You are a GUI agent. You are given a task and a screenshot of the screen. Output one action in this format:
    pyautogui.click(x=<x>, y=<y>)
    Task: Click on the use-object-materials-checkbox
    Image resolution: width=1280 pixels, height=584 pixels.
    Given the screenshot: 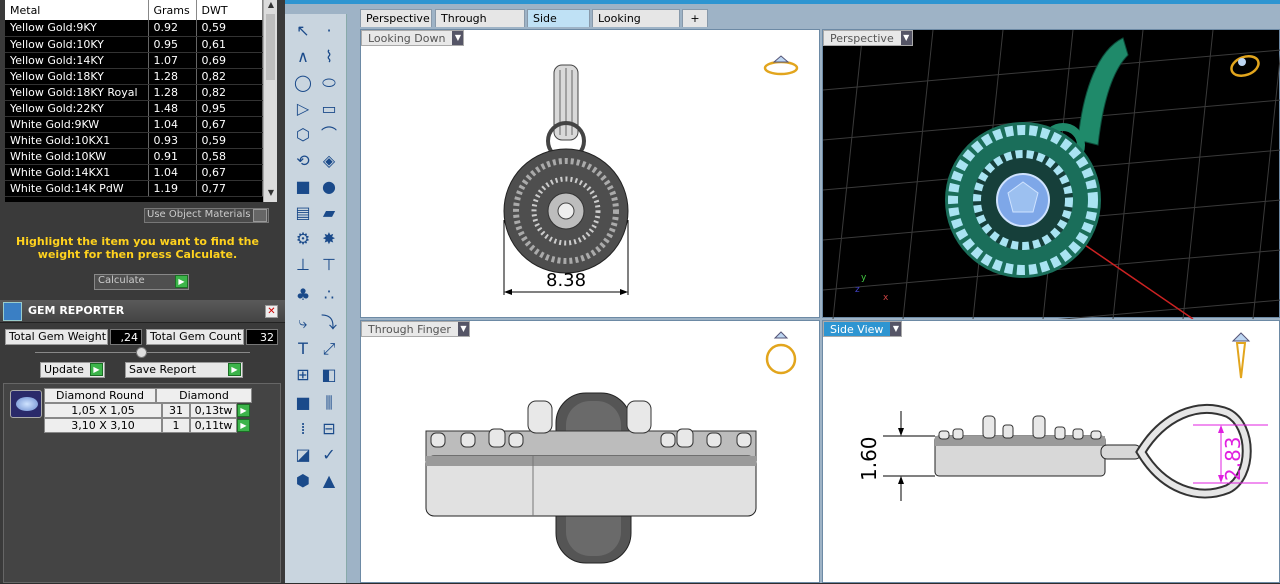 What is the action you would take?
    pyautogui.click(x=260, y=215)
    